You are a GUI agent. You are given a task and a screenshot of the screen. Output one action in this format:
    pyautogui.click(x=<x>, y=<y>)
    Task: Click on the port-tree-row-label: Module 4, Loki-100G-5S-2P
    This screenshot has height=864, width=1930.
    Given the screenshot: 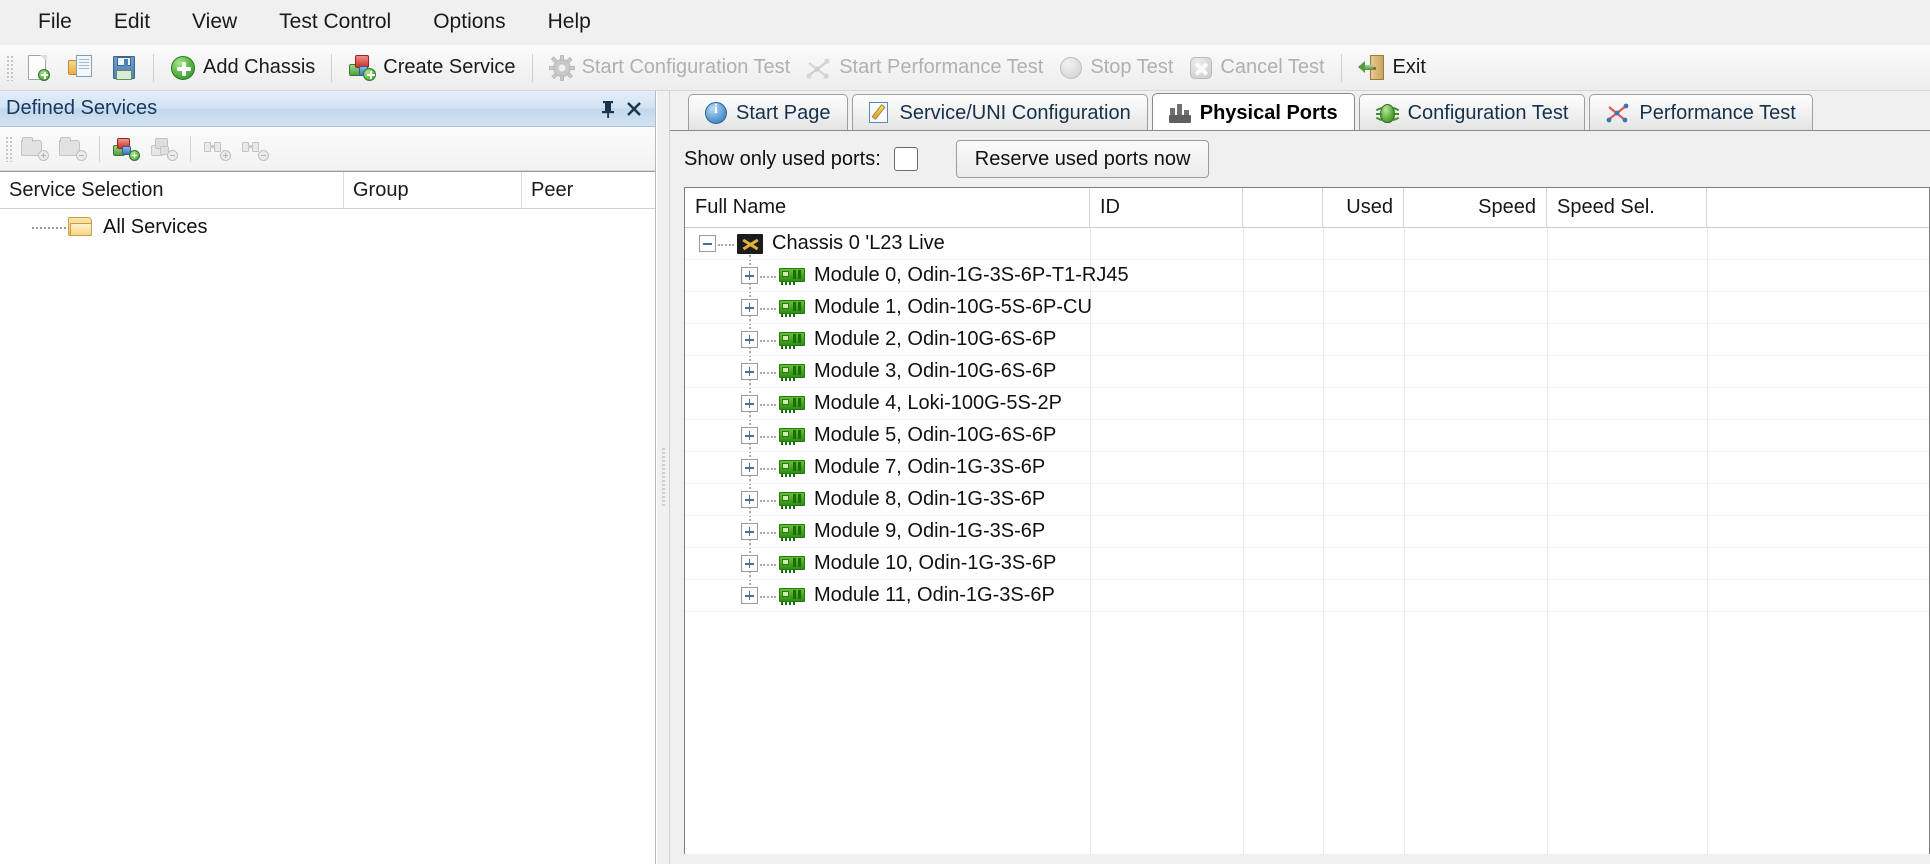 What is the action you would take?
    pyautogui.click(x=938, y=403)
    